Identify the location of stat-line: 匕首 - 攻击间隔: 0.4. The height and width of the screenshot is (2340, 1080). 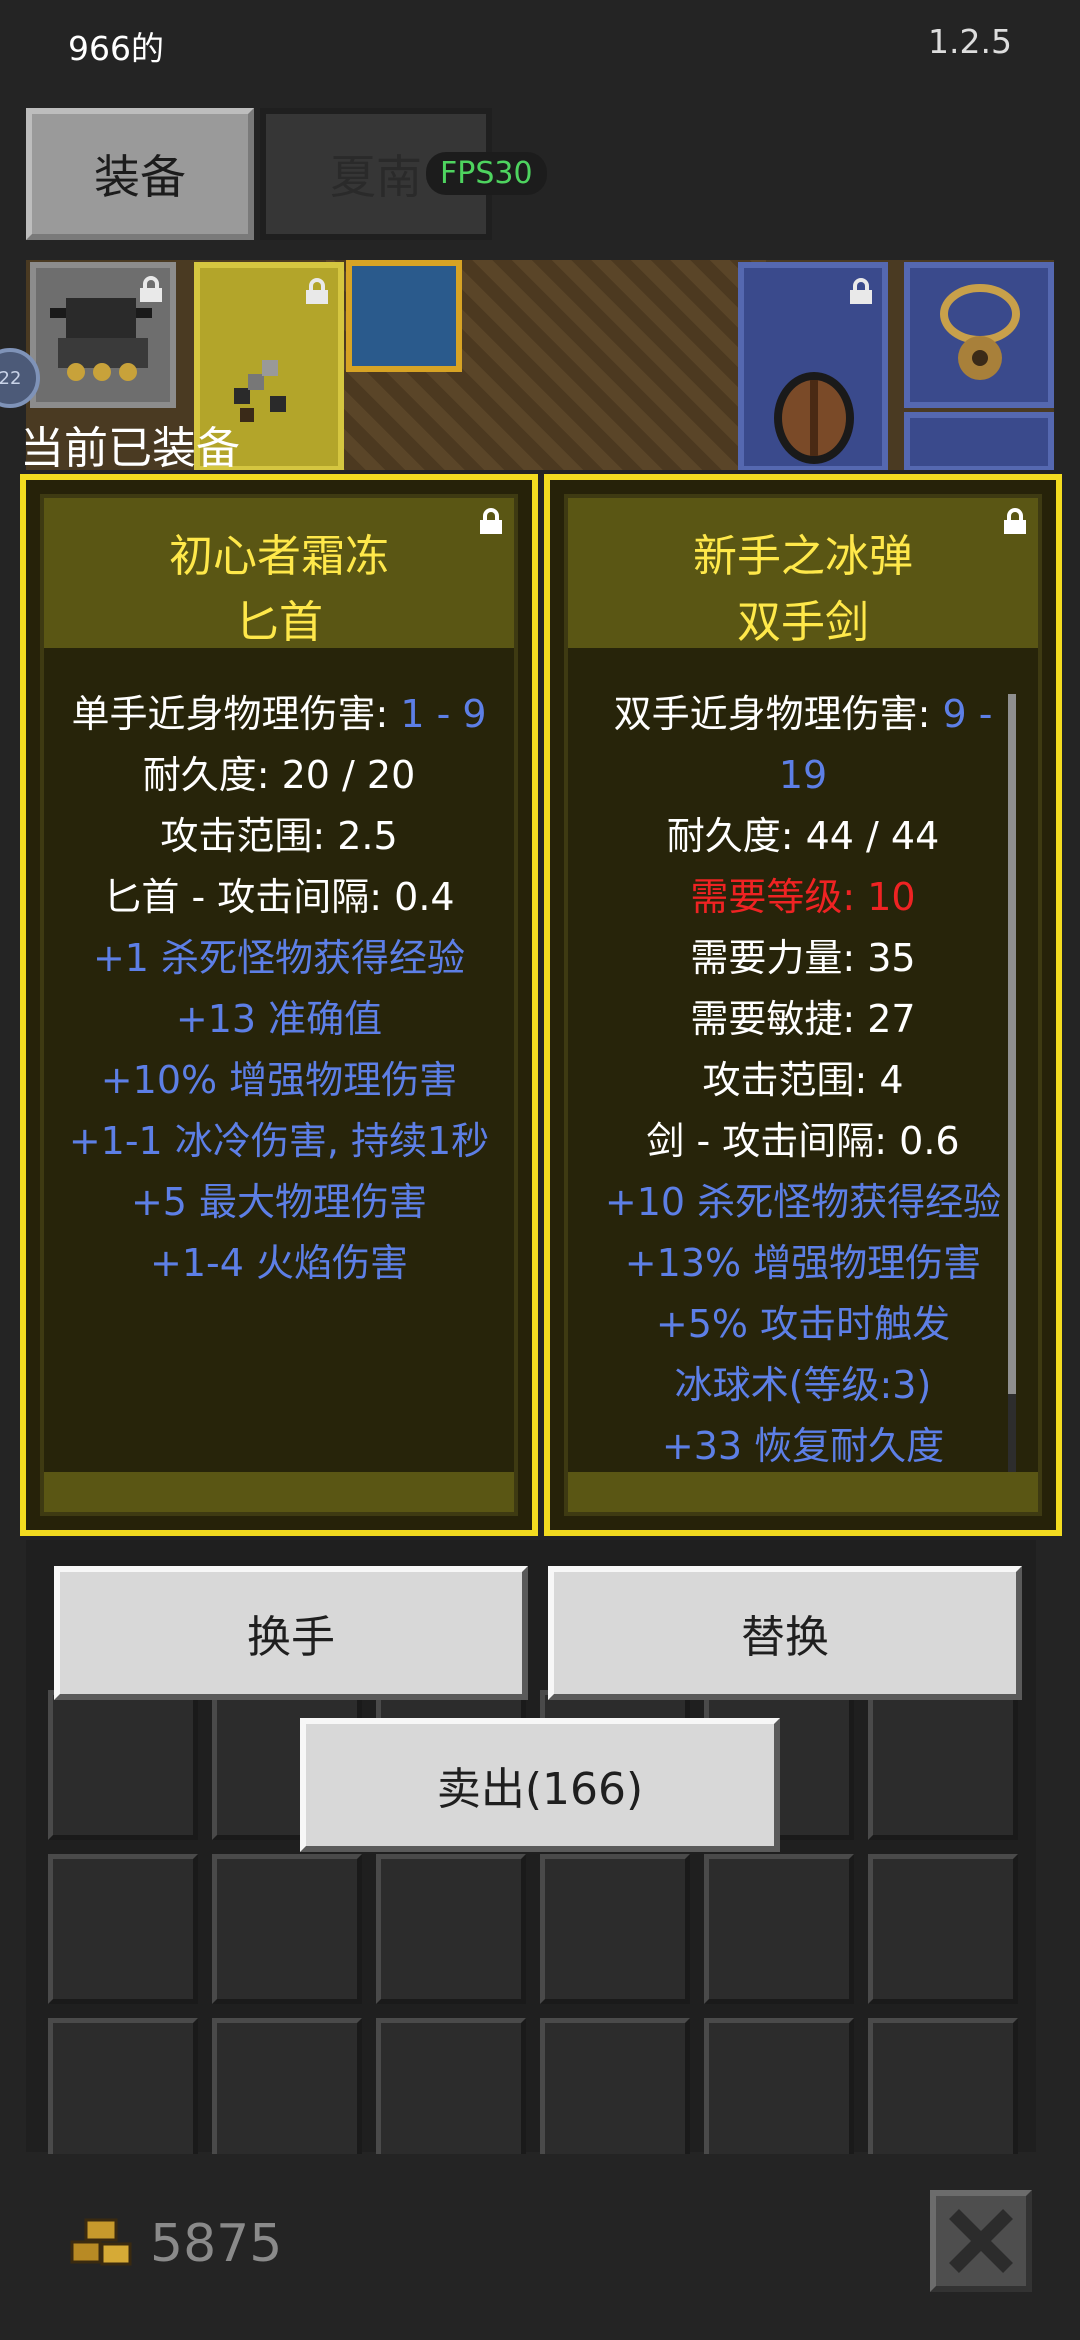
(279, 897).